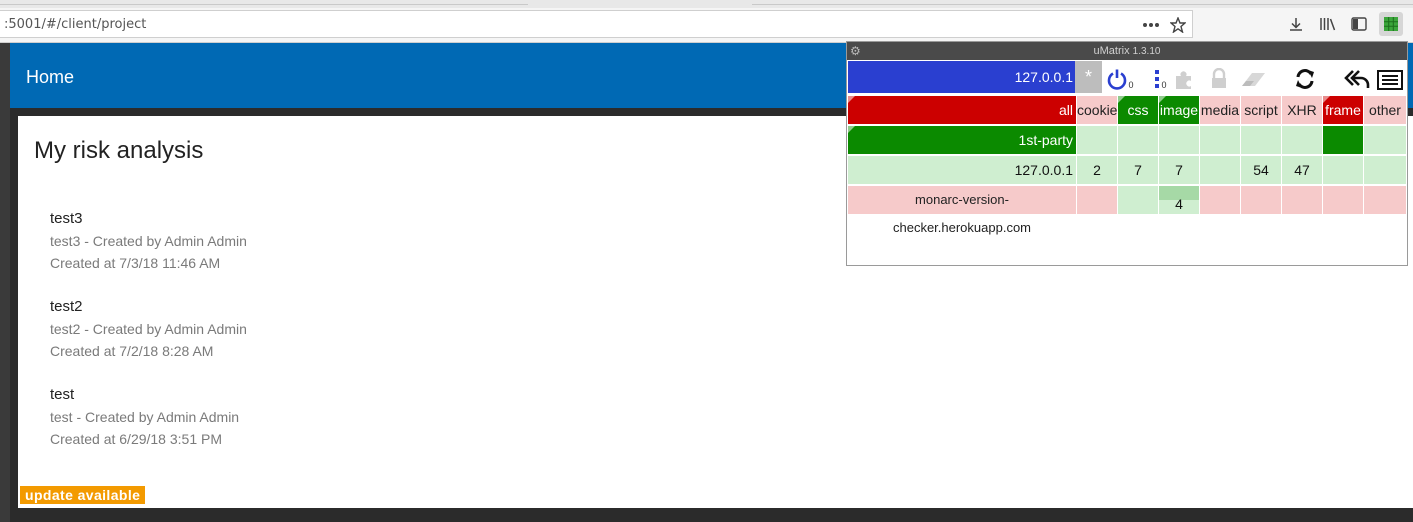 This screenshot has width=1413, height=522. Describe the element at coordinates (132, 351) in the screenshot. I see `analysis-created: Created at 7/2/18 8:28 AM` at that location.